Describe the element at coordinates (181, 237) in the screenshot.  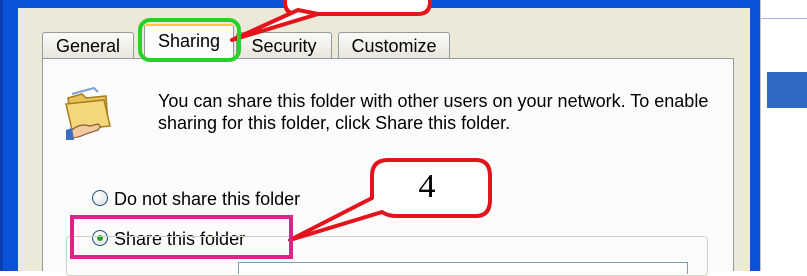
I see `share-option-highlight` at that location.